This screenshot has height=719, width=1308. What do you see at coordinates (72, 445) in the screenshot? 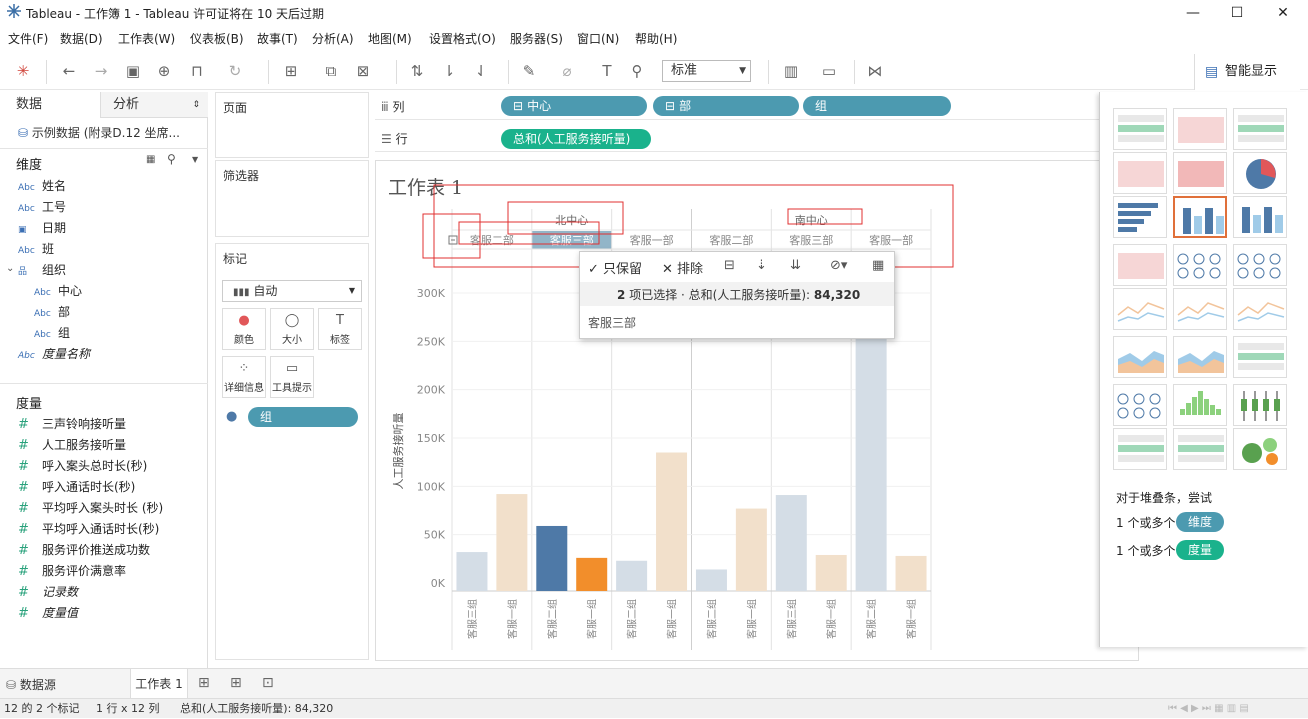
I see `measure-item: # 人工服务接听量` at bounding box center [72, 445].